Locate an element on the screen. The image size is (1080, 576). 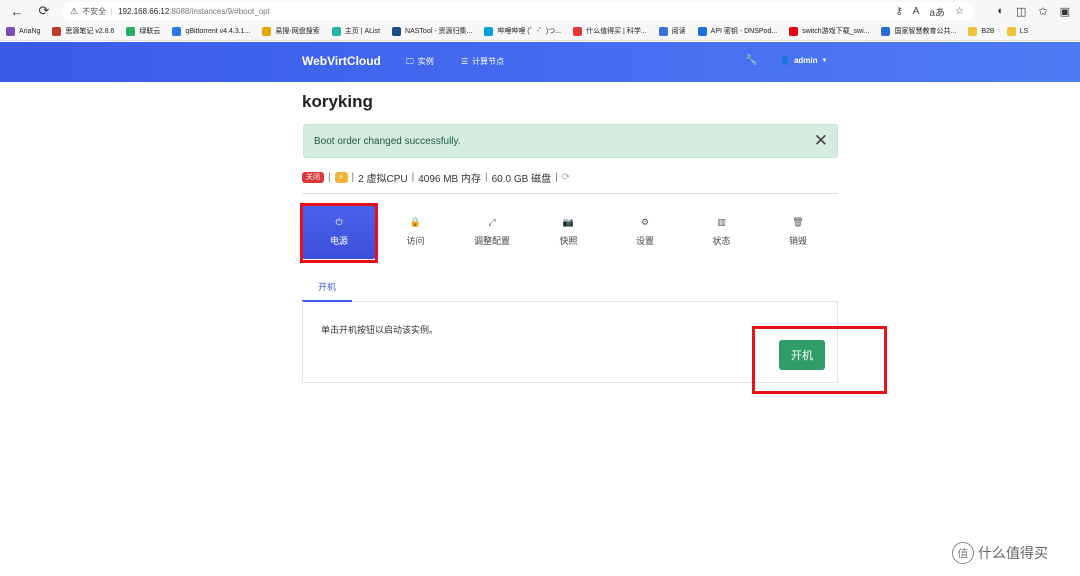
close-icon: ✕ is located at coordinates (821, 141).